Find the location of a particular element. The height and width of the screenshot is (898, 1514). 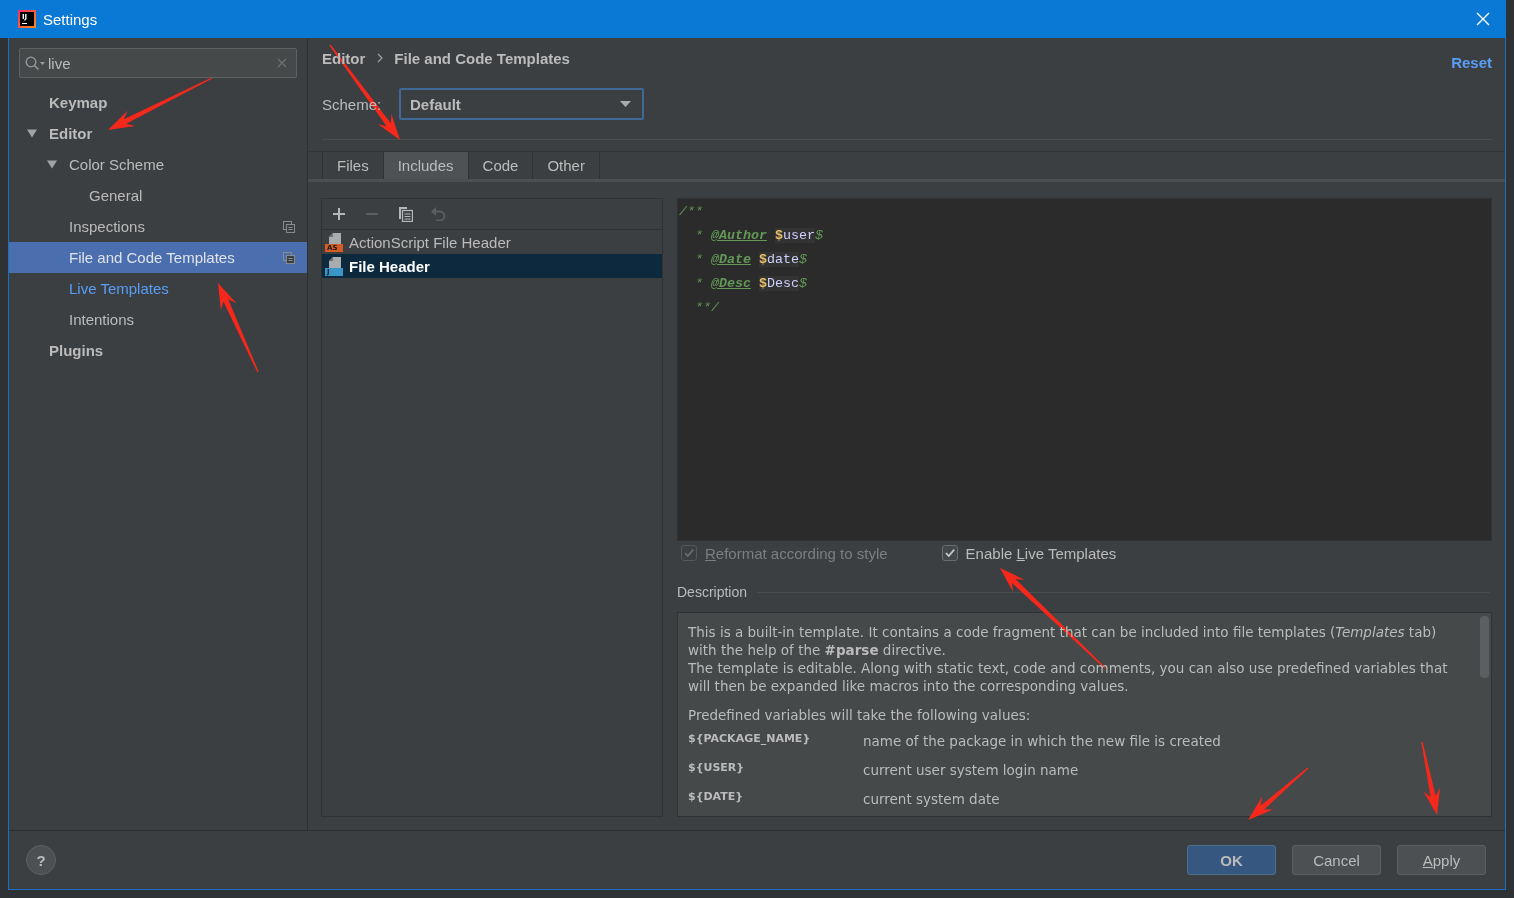

description-text: Predefined variables will take the following values: is located at coordinates (860, 715).